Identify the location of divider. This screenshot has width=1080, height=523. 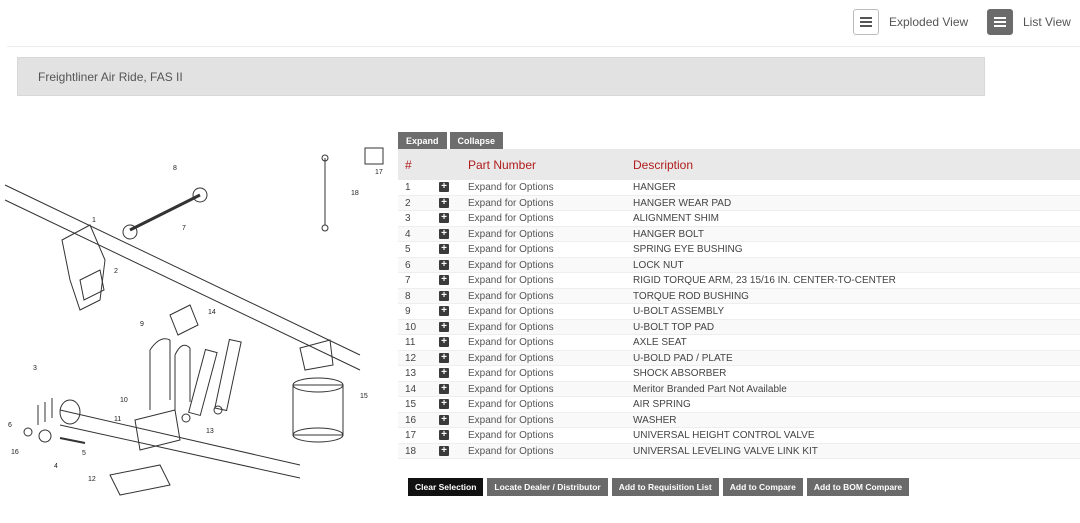
(543, 46).